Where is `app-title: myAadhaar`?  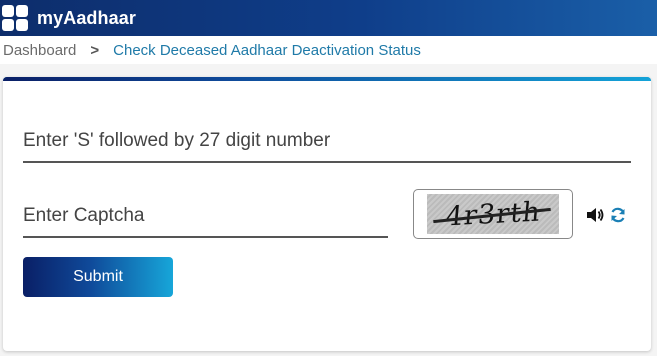 app-title: myAadhaar is located at coordinates (86, 18).